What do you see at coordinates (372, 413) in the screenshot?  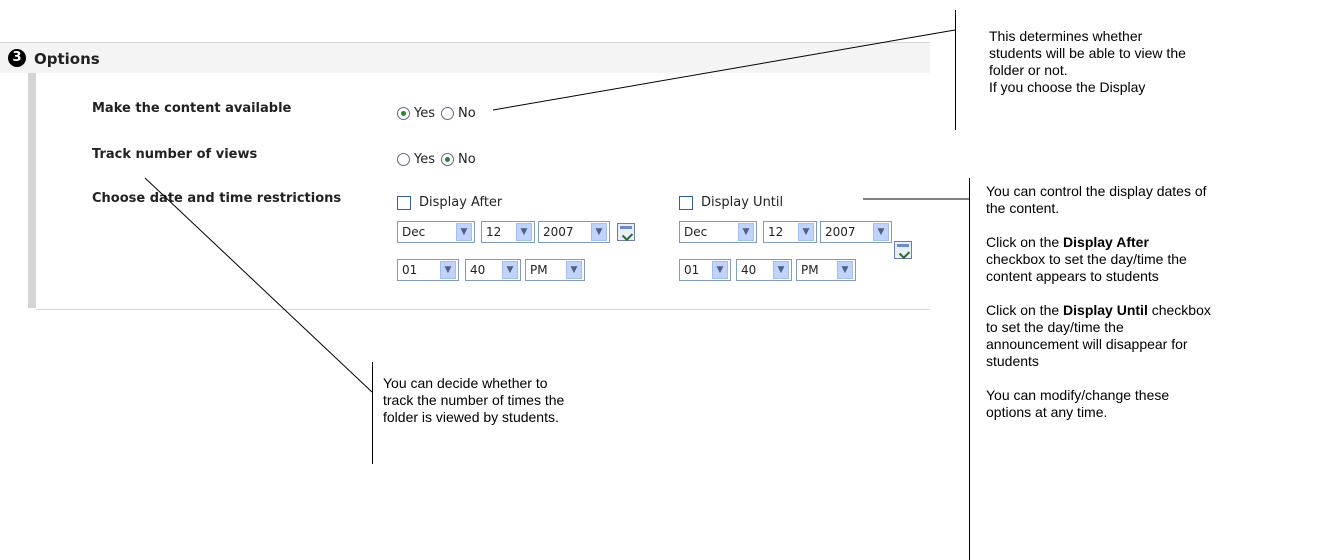 I see `tracking-callout-bar` at bounding box center [372, 413].